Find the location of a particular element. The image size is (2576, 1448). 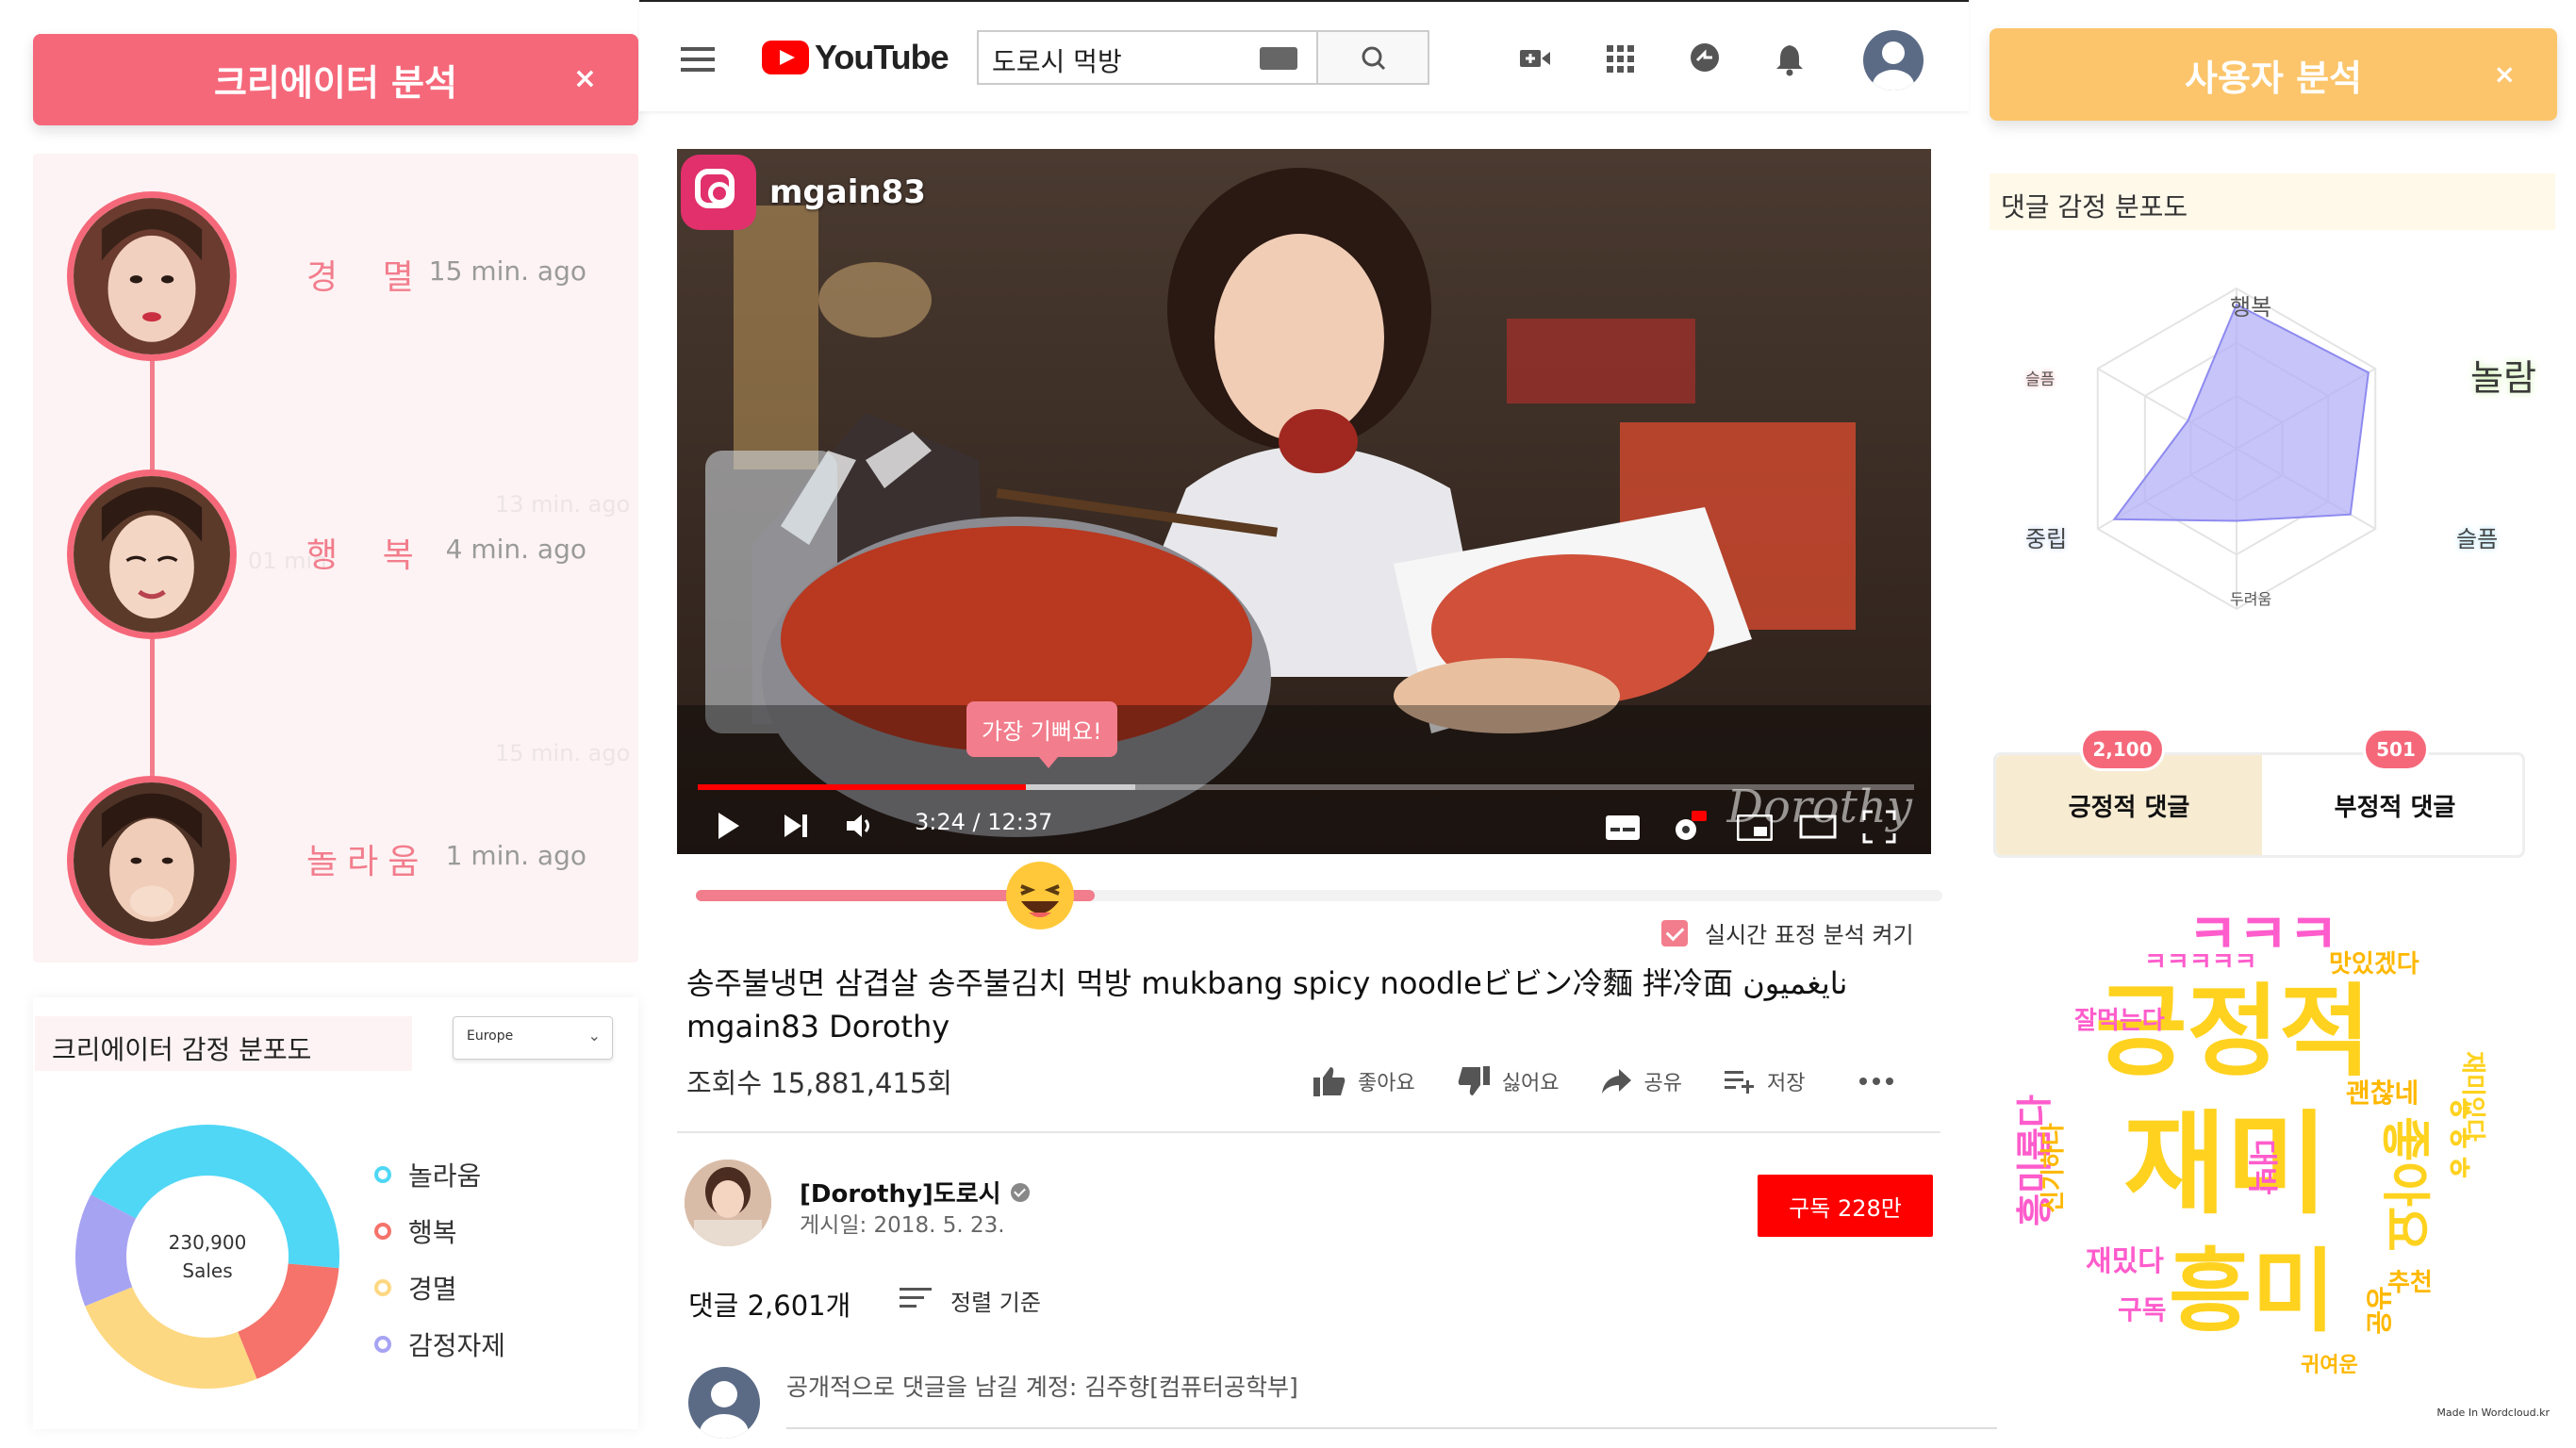

video-time: 3:24 / 12:37 is located at coordinates (984, 822).